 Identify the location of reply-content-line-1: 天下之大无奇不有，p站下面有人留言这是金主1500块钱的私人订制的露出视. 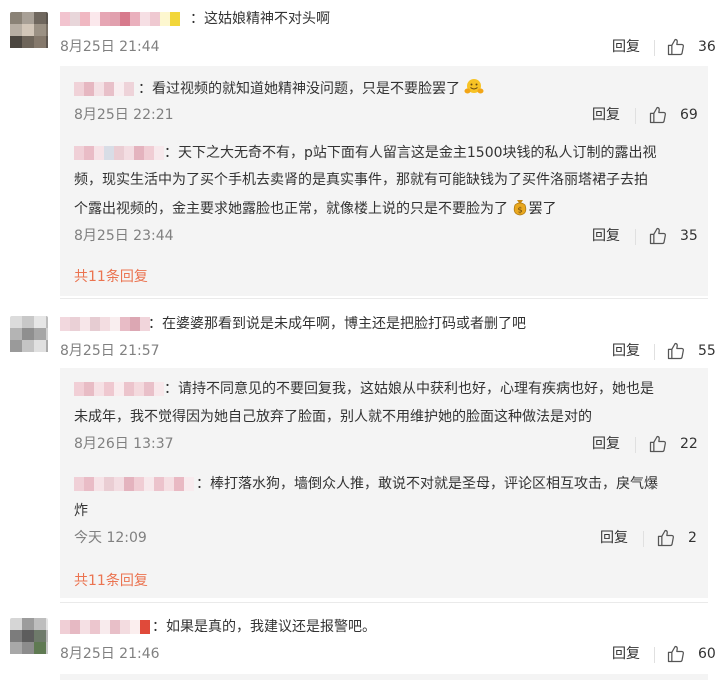
(417, 153).